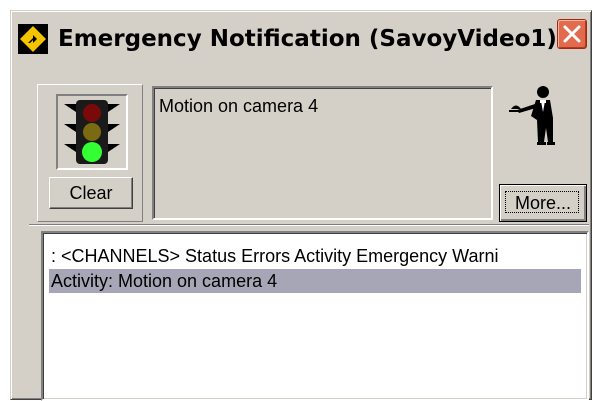  Describe the element at coordinates (315, 281) in the screenshot. I see `list-item: Activity: Motion on camera 4` at that location.